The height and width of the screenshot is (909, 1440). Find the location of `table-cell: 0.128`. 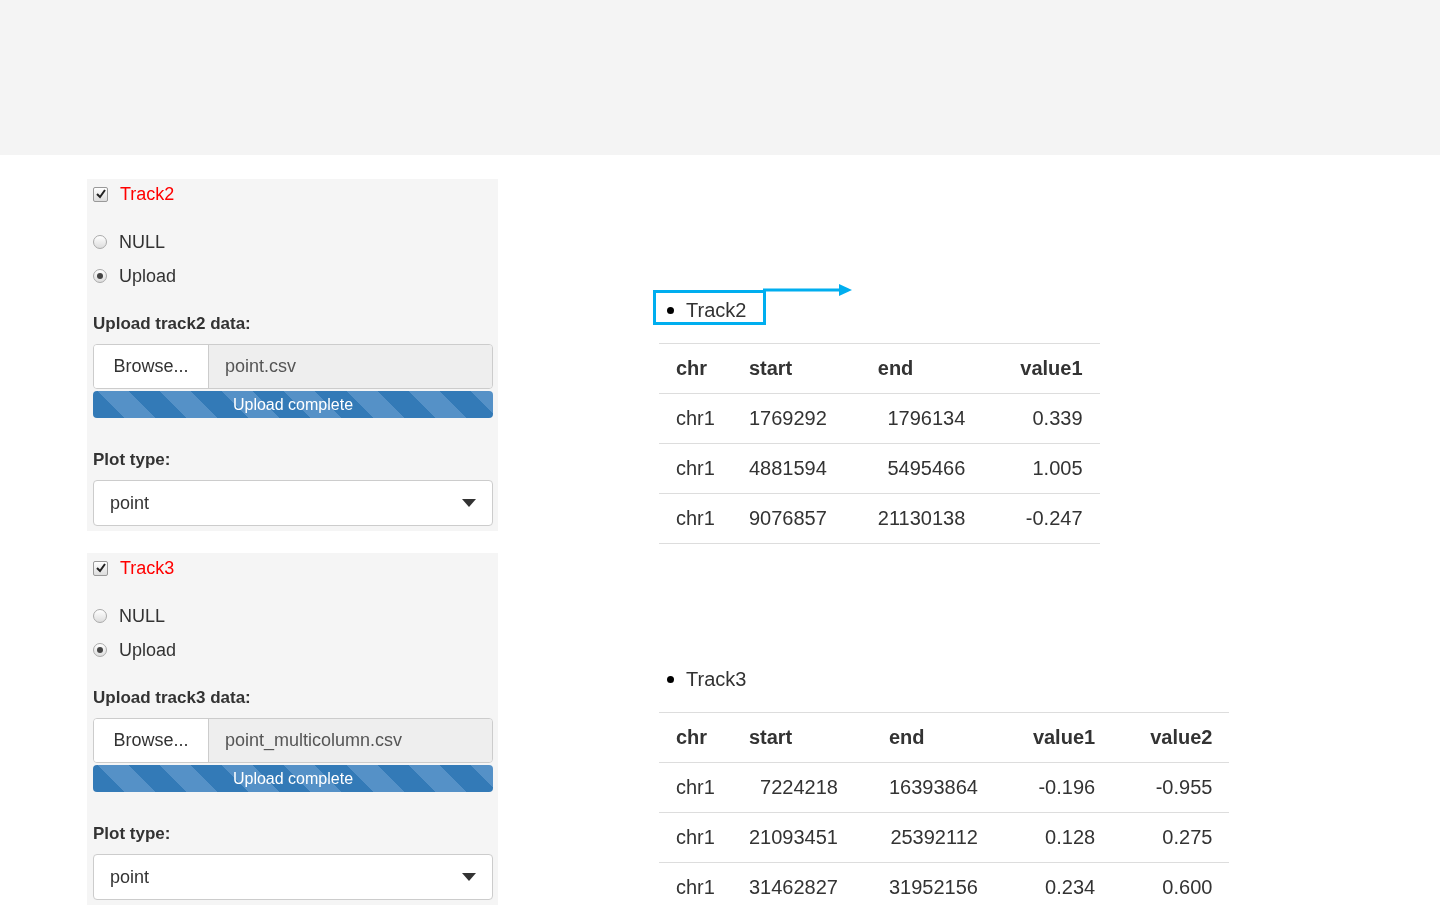

table-cell: 0.128 is located at coordinates (1053, 837).